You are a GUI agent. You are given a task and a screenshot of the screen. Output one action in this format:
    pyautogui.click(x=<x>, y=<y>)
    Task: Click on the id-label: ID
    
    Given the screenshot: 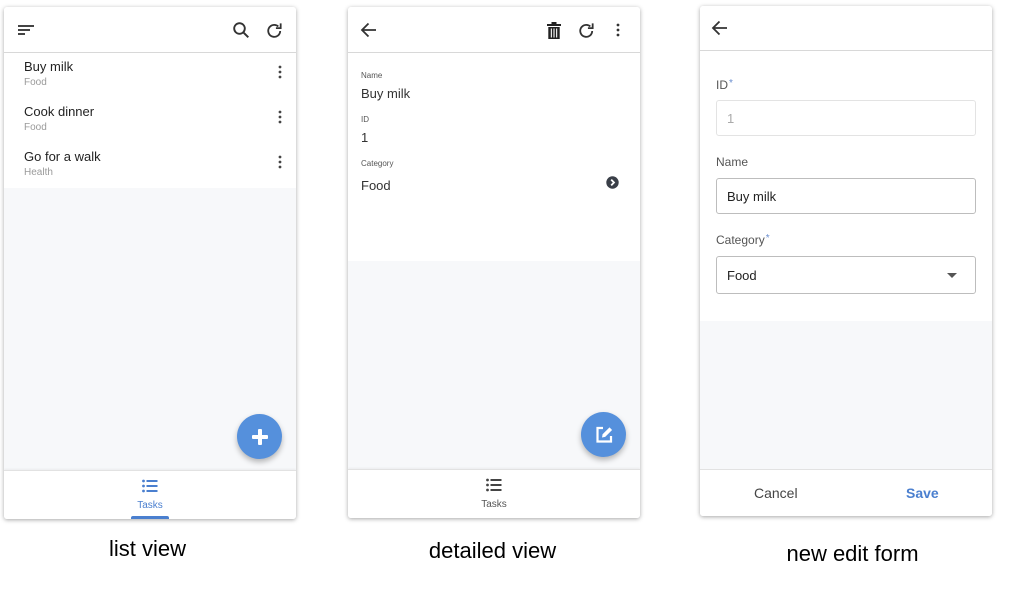 What is the action you would take?
    pyautogui.click(x=365, y=119)
    